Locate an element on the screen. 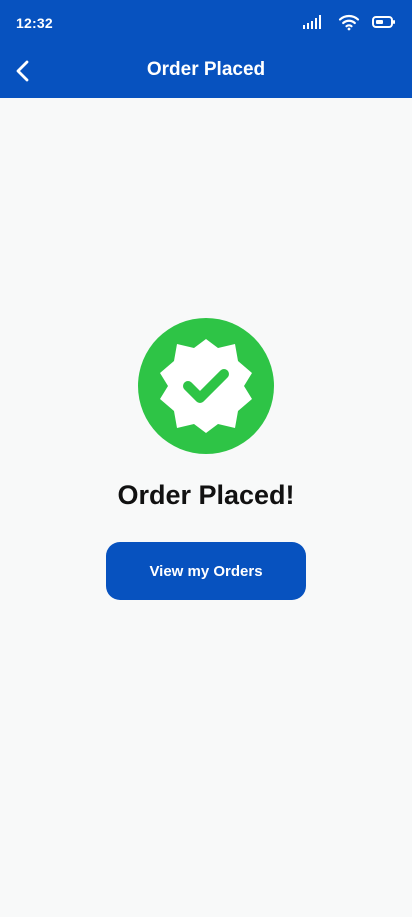 The height and width of the screenshot is (917, 412). signal-icon is located at coordinates (314, 22).